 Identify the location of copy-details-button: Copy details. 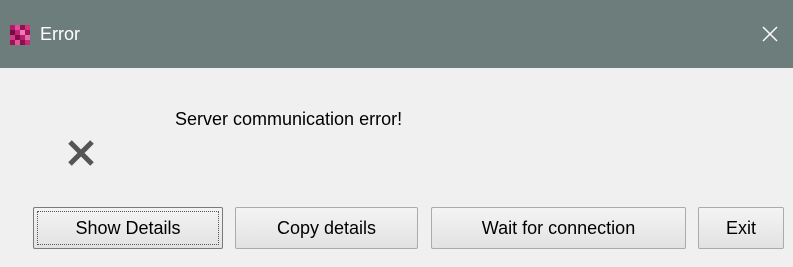
(326, 228).